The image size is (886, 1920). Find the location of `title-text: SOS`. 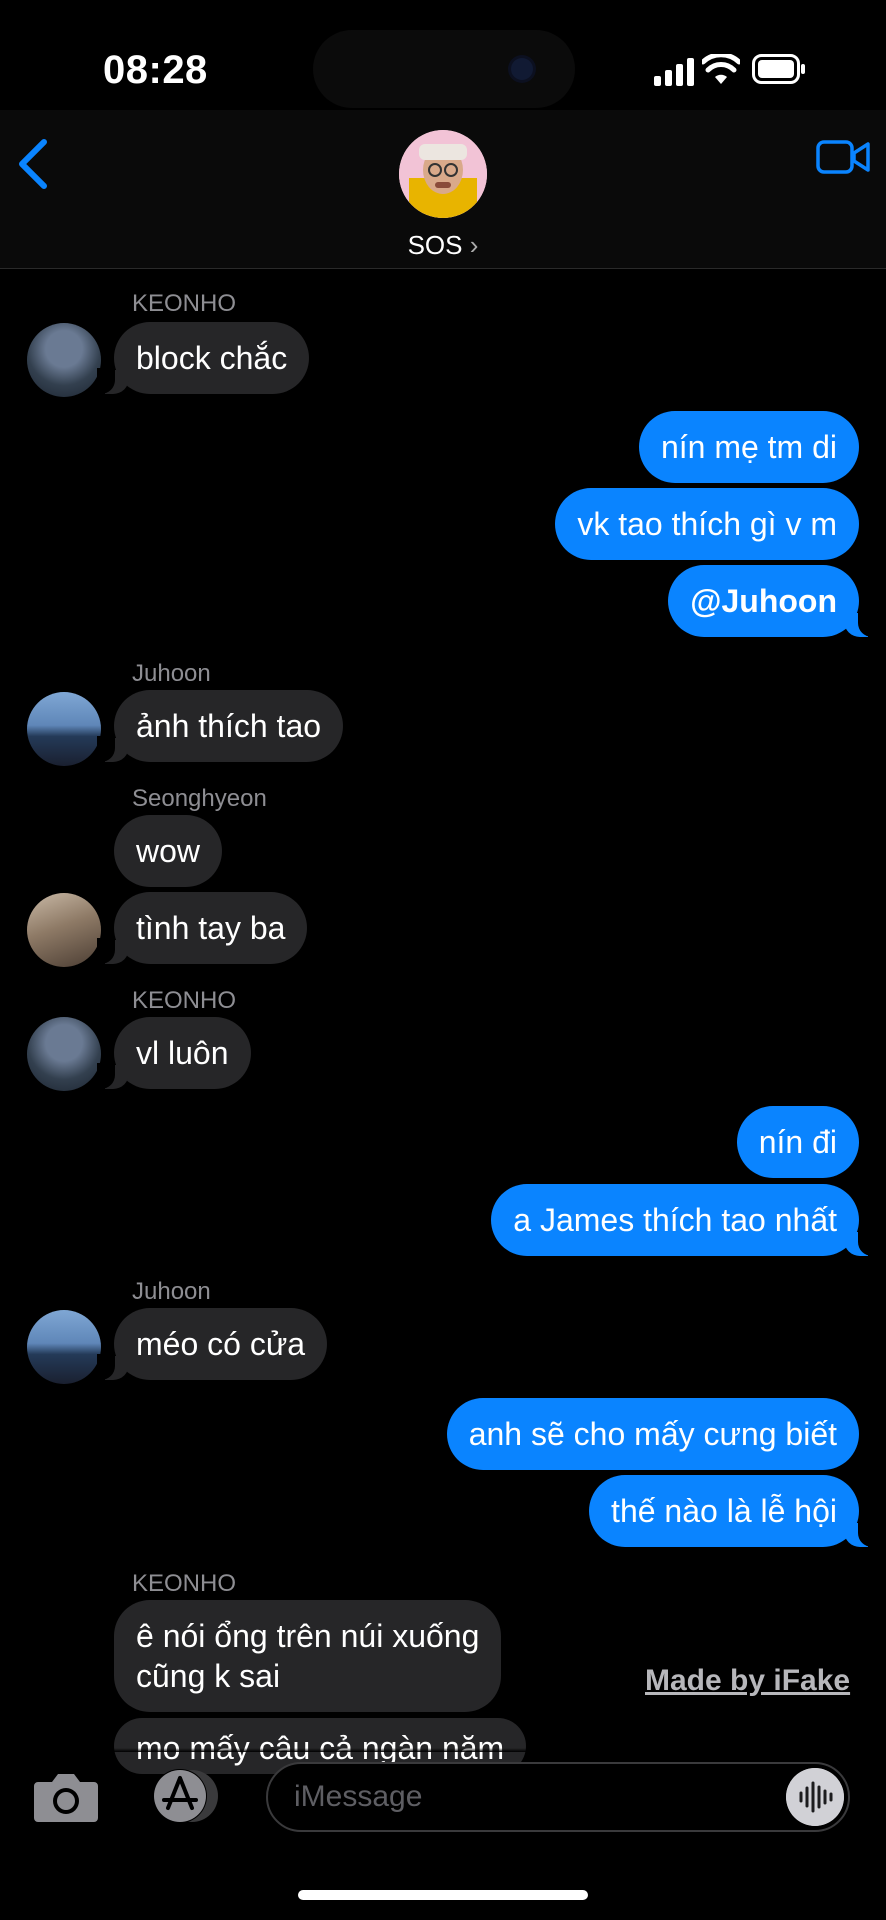

title-text: SOS is located at coordinates (435, 245).